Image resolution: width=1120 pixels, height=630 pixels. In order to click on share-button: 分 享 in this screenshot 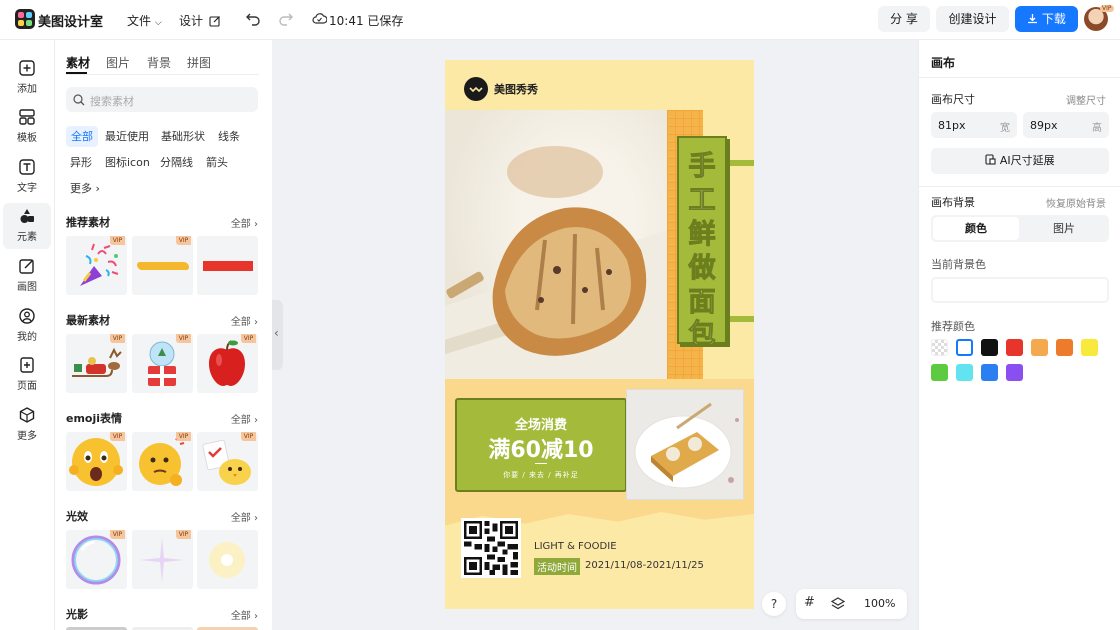, I will do `click(904, 19)`.